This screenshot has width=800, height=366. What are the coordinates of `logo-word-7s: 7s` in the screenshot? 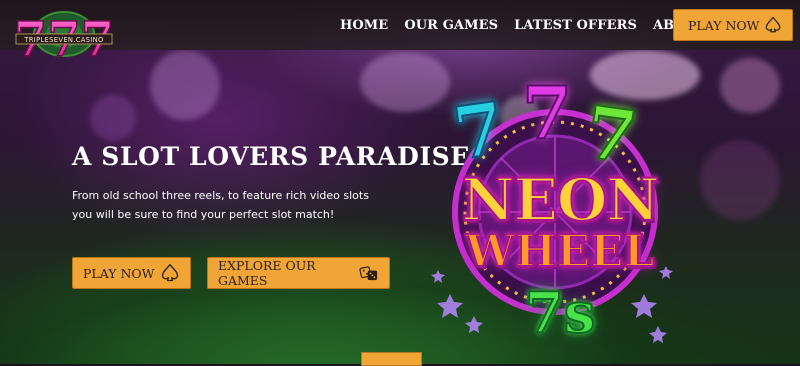 It's located at (560, 313).